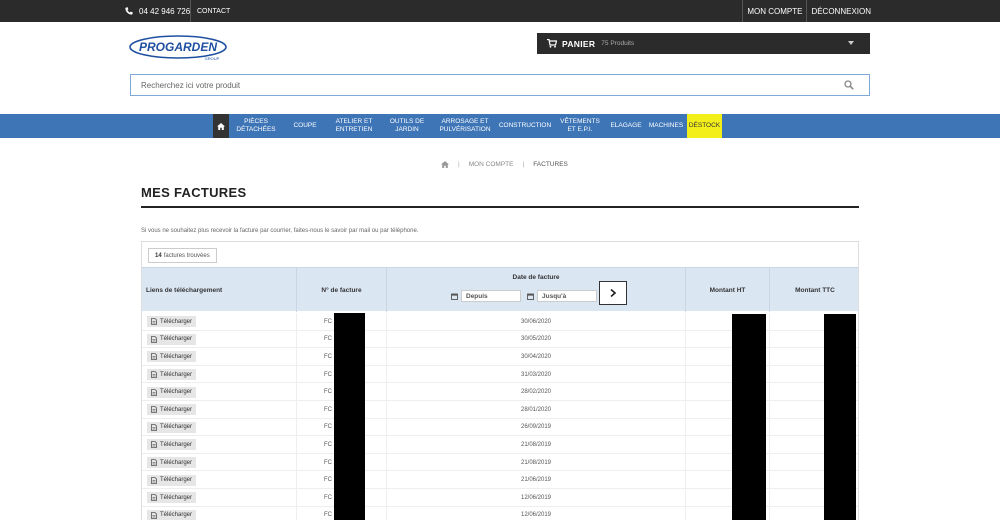 This screenshot has width=1000, height=520. Describe the element at coordinates (305, 126) in the screenshot. I see `nav-item-coupe: COUPE` at that location.